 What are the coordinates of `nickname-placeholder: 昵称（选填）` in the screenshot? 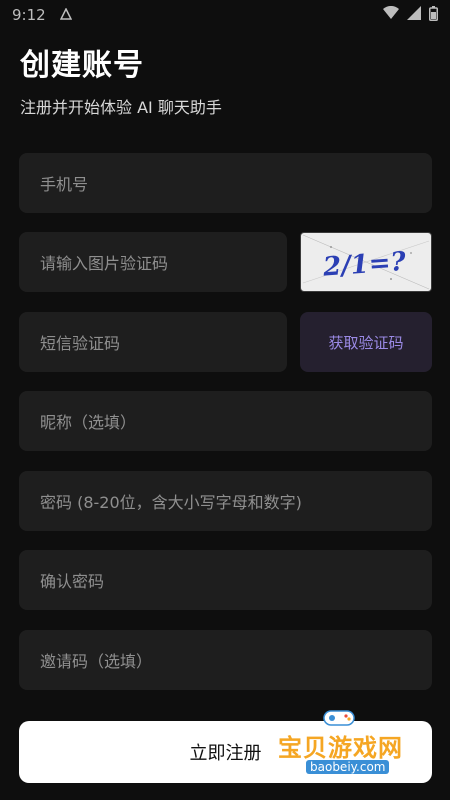 It's located at (88, 422).